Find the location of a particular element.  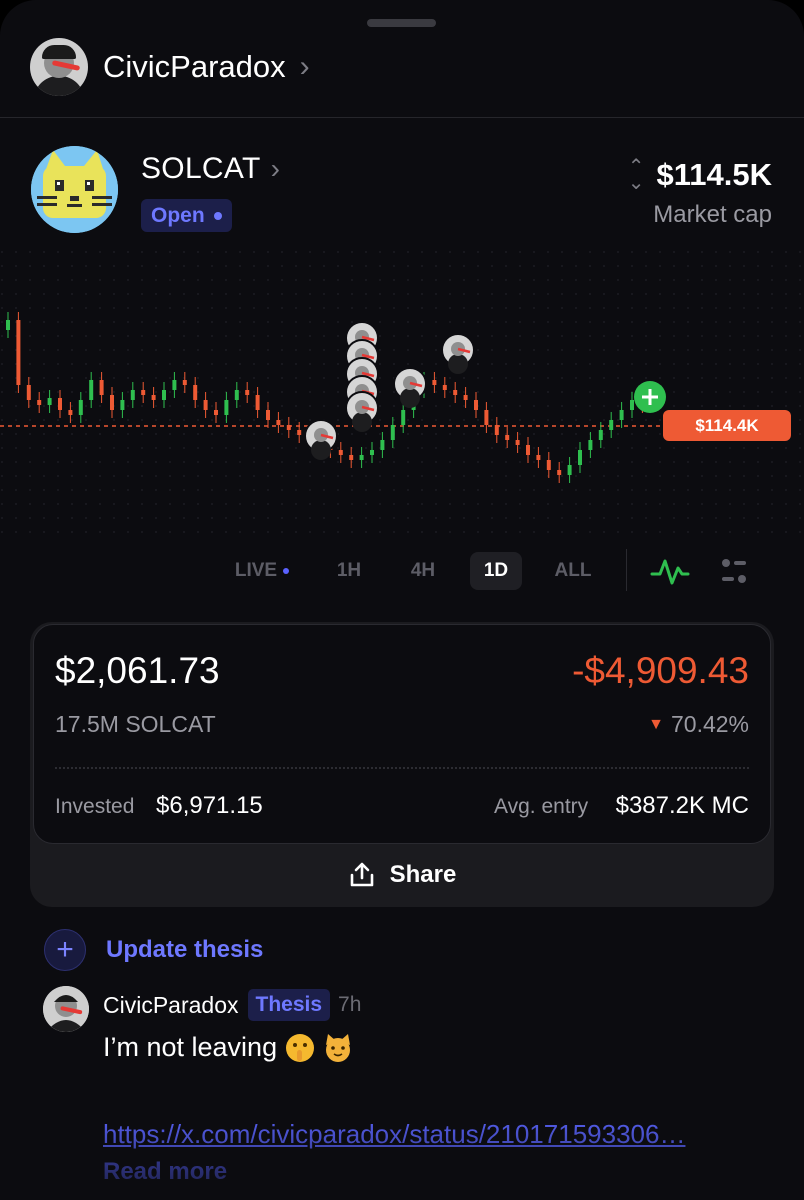

post-author: CivicParadox is located at coordinates (171, 1005).